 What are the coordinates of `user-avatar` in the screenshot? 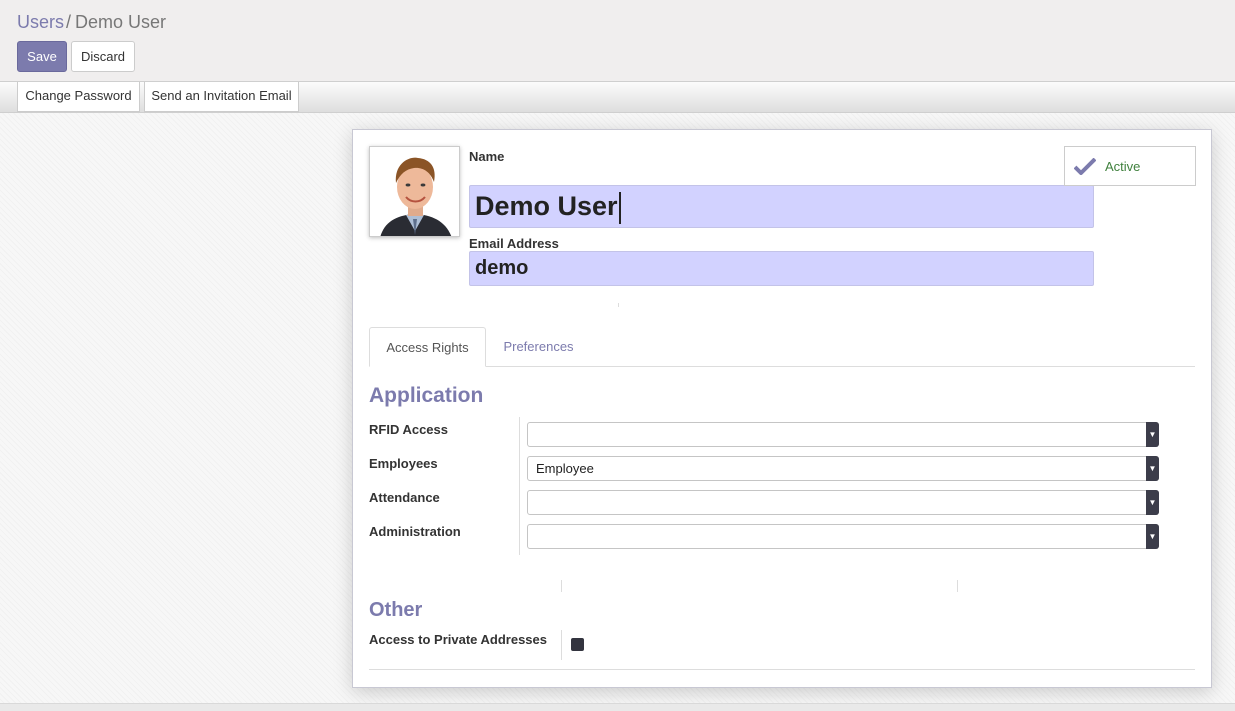 It's located at (414, 191).